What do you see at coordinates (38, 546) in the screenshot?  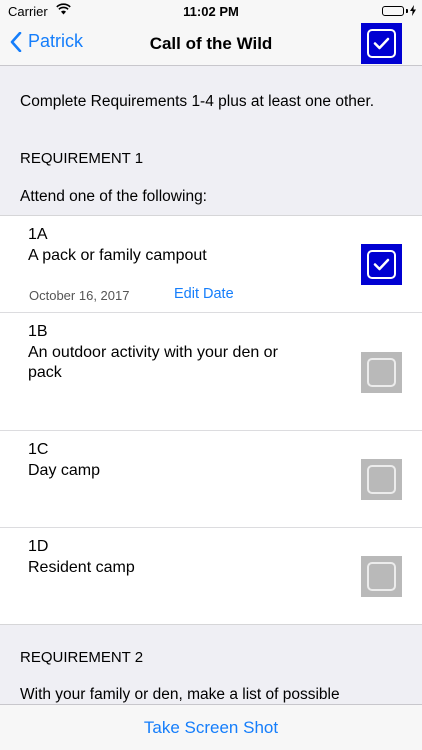 I see `item-code: 1D` at bounding box center [38, 546].